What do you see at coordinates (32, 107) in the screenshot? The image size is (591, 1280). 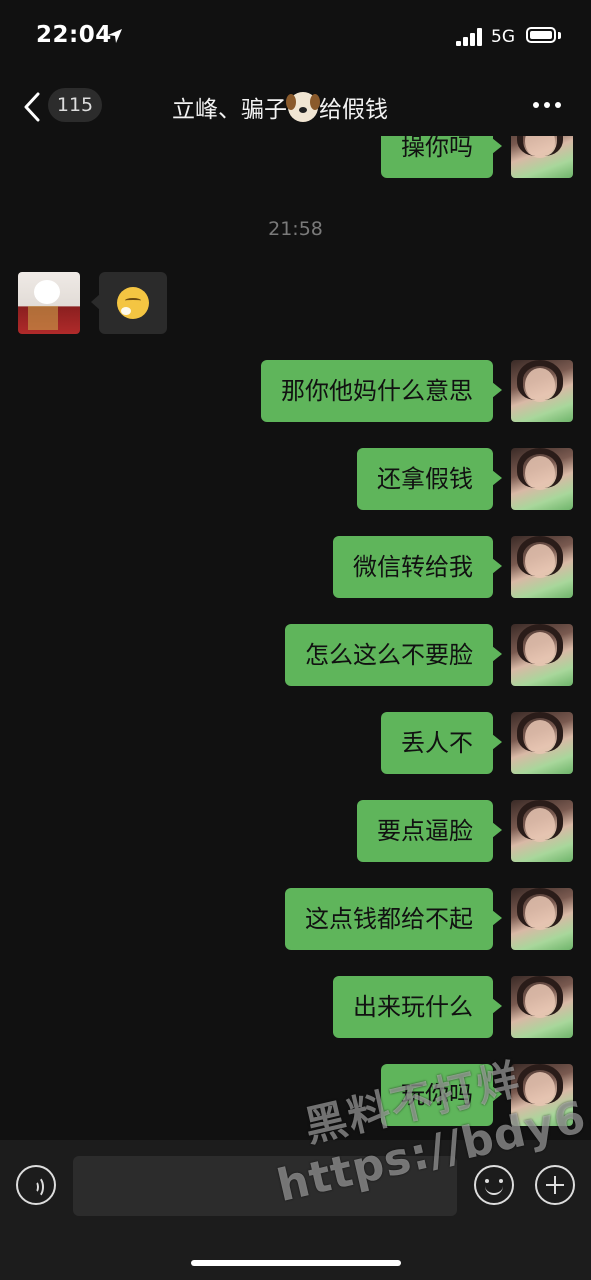 I see `back-chevron-icon` at bounding box center [32, 107].